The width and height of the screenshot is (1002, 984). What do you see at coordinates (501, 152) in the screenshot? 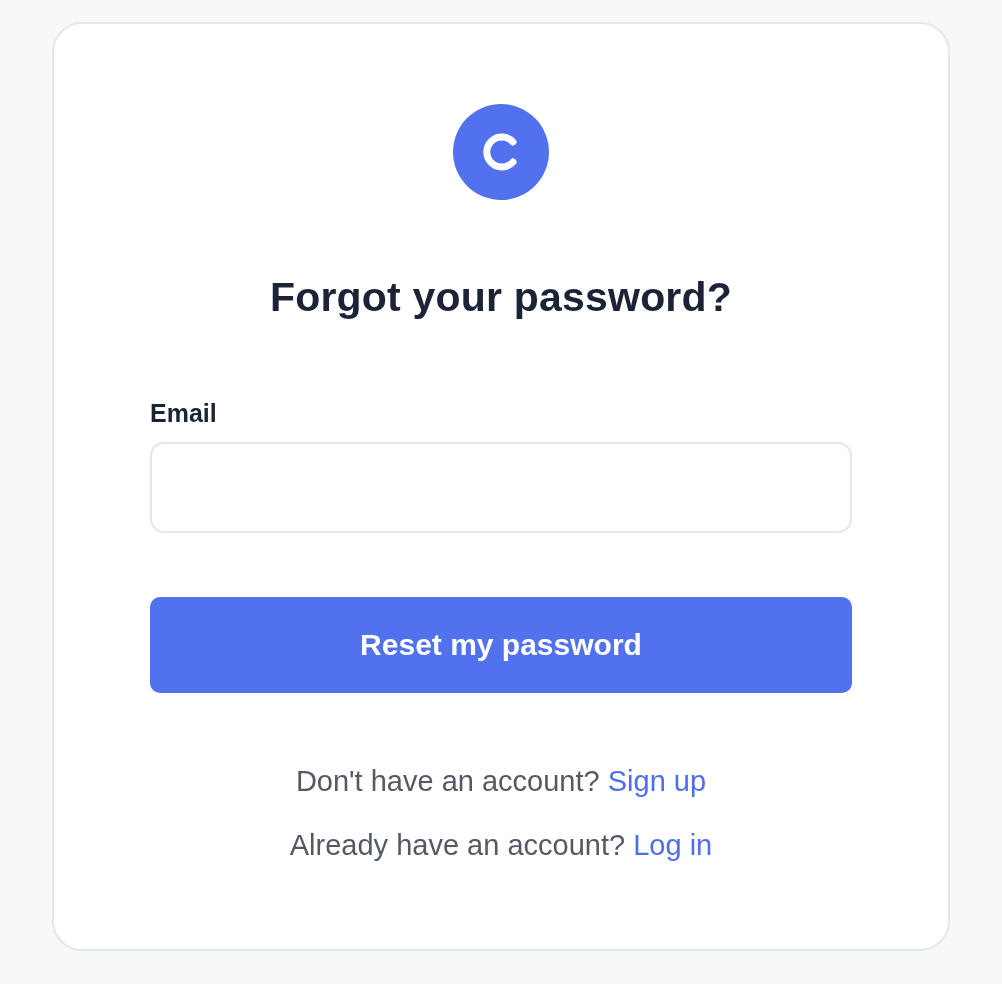
I see `logo-icon` at bounding box center [501, 152].